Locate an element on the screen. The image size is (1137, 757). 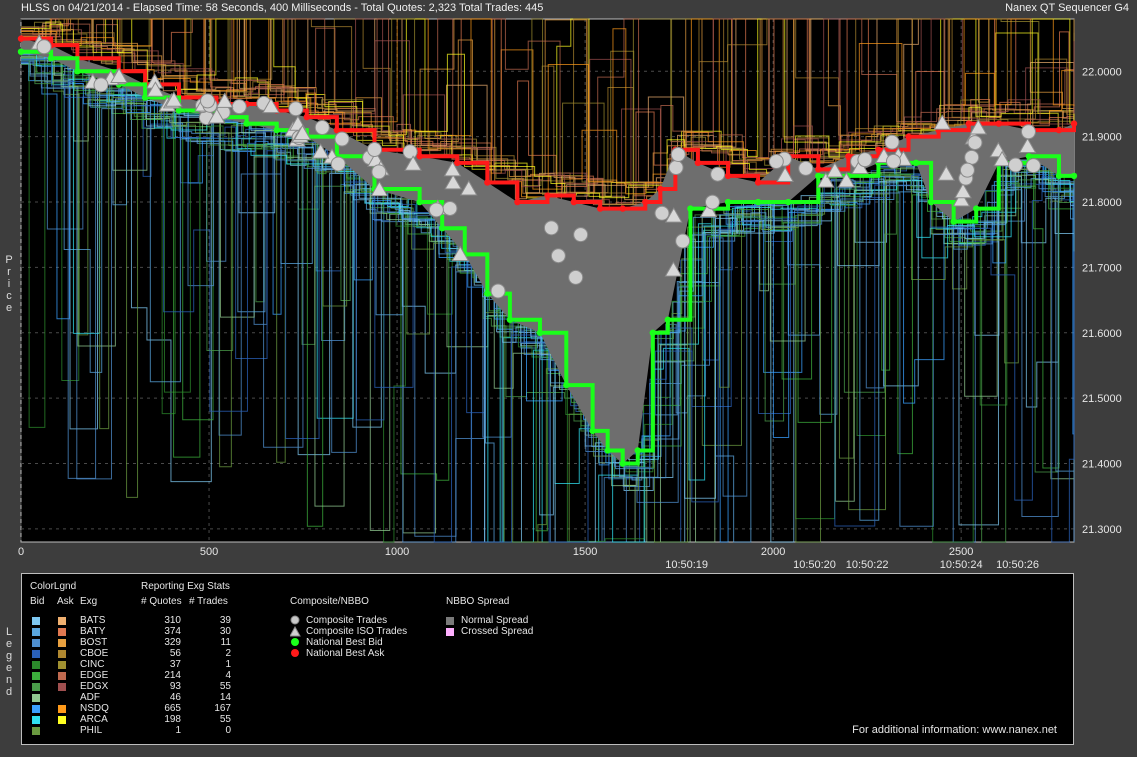
col-quotes-header: # Quotes is located at coordinates (161, 601).